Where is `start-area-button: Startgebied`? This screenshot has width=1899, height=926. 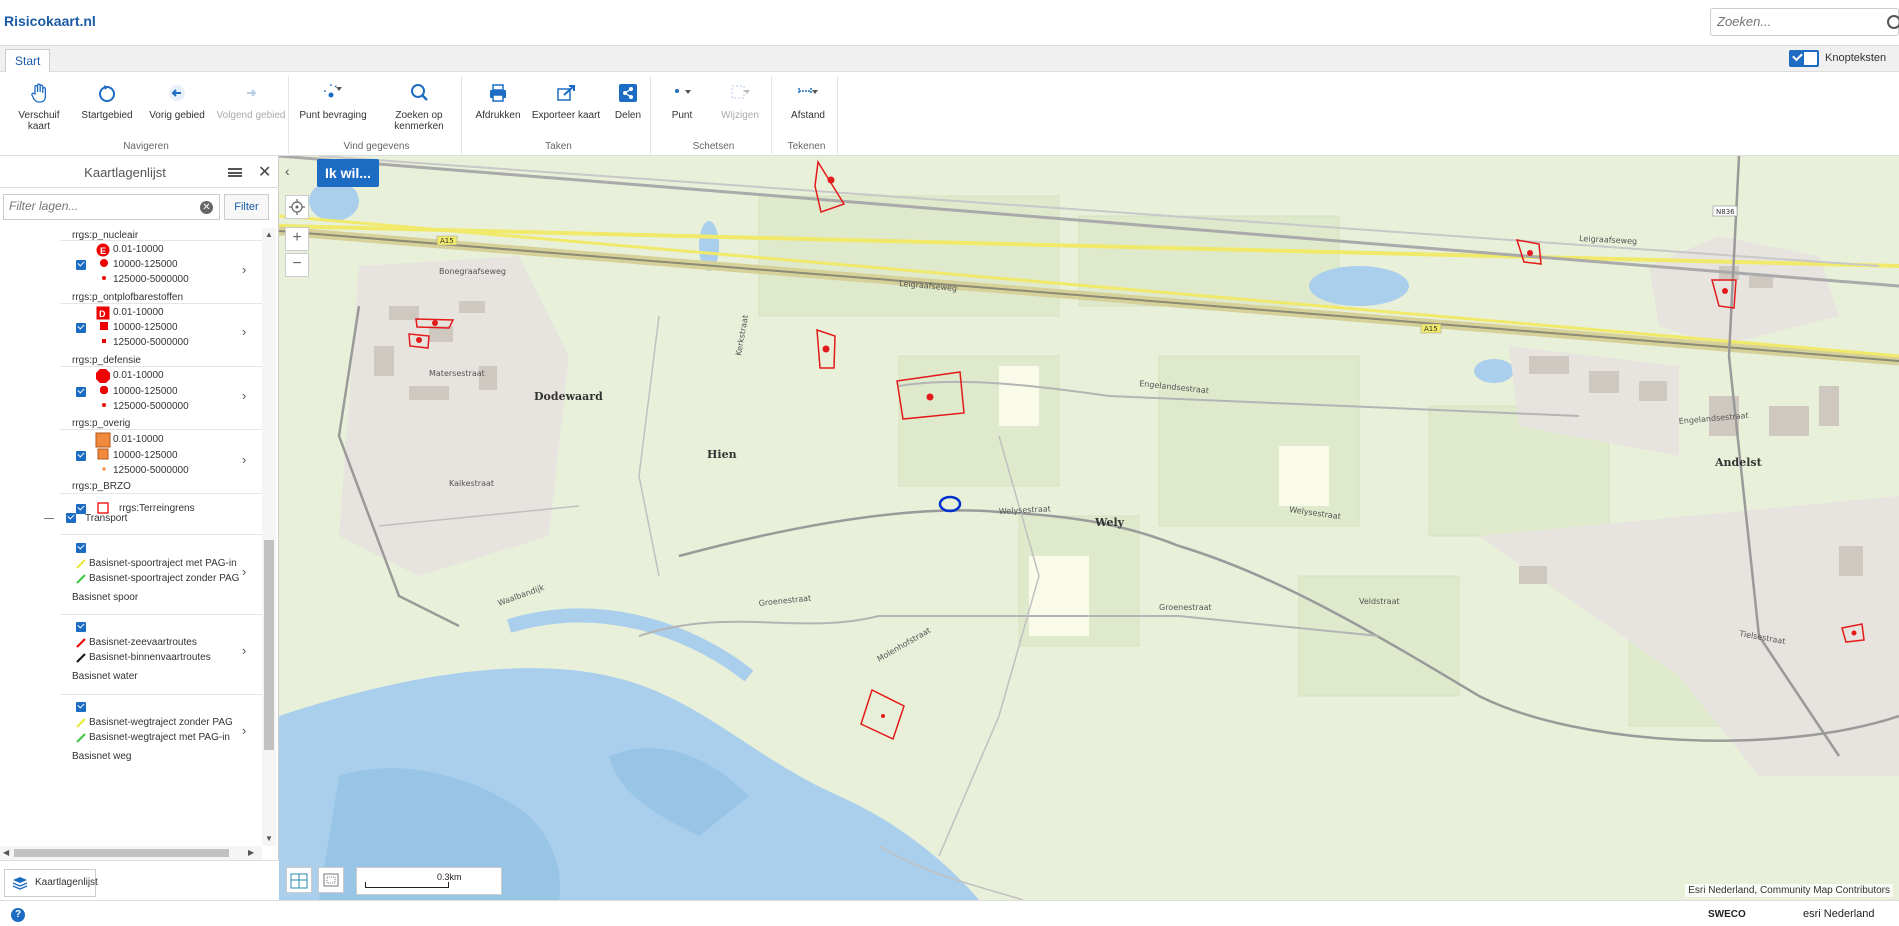
start-area-button: Startgebied is located at coordinates (107, 101).